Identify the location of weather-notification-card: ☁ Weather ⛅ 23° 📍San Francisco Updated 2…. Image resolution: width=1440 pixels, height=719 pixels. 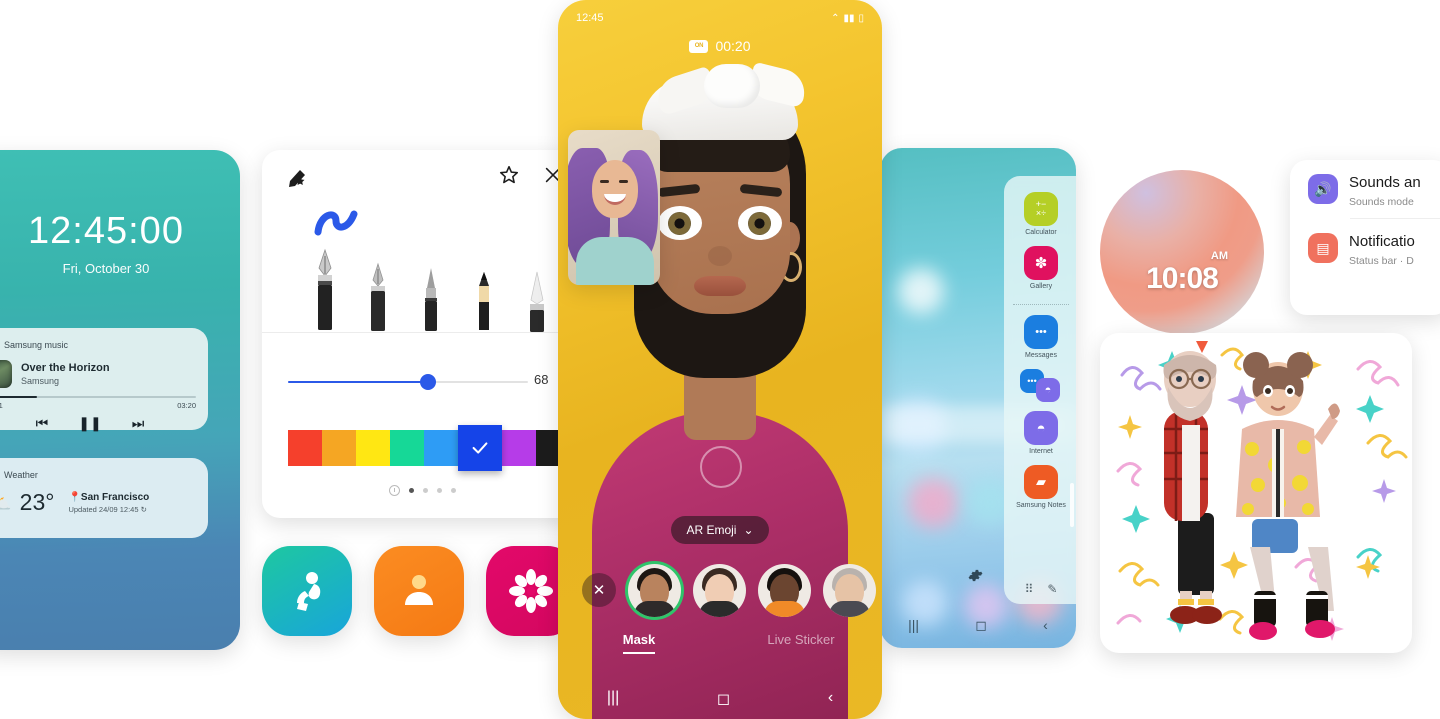
(104, 498).